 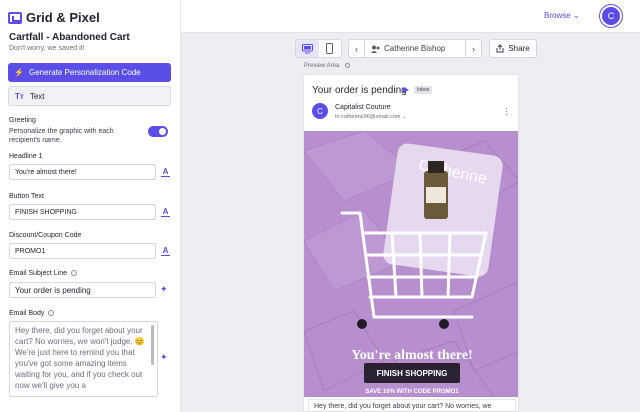 I want to click on button-text-label: Button Text, so click(x=26, y=196).